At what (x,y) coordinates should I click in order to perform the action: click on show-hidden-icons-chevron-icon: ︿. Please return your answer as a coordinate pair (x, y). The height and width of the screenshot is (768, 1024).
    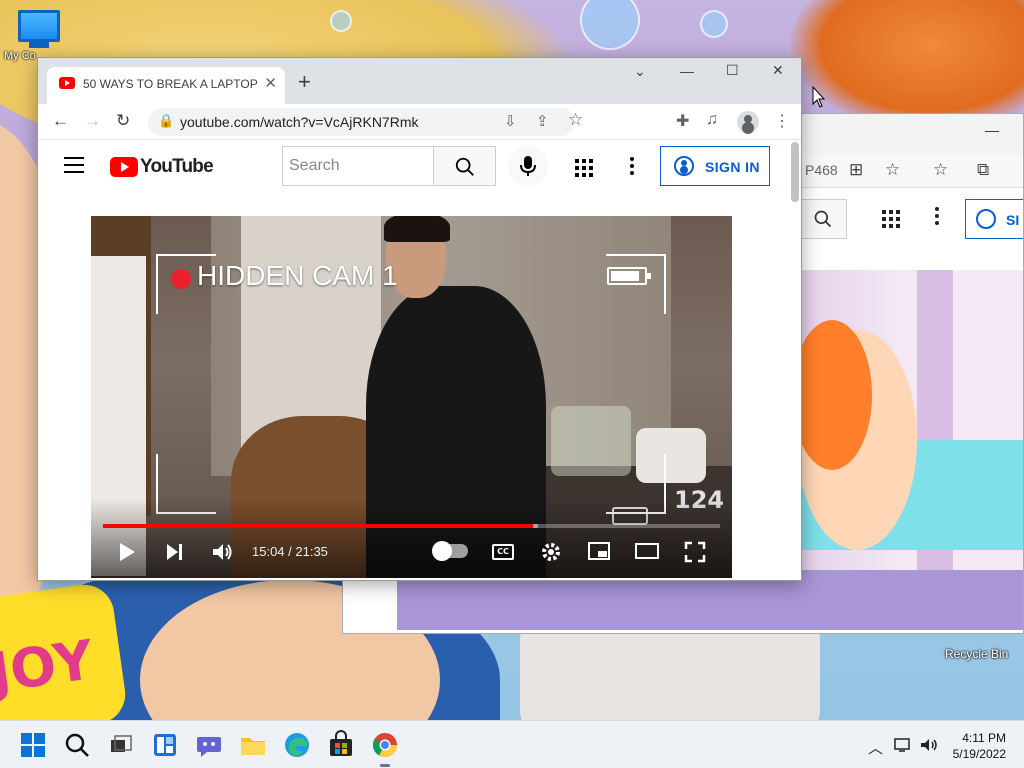
    Looking at the image, I should click on (875, 747).